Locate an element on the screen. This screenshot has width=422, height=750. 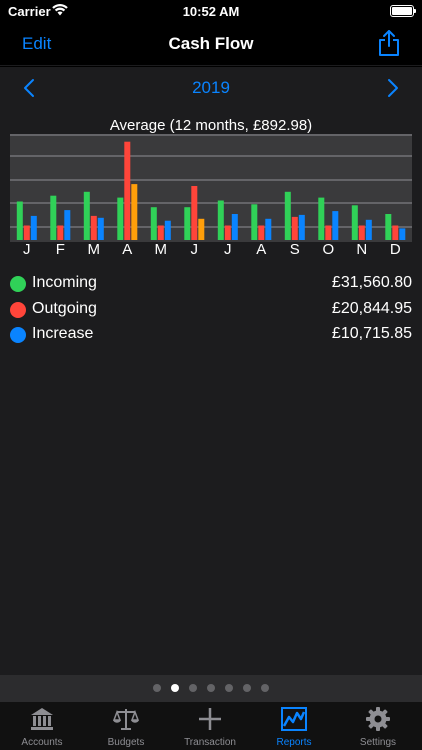
tab-transaction: Transaction is located at coordinates (210, 726).